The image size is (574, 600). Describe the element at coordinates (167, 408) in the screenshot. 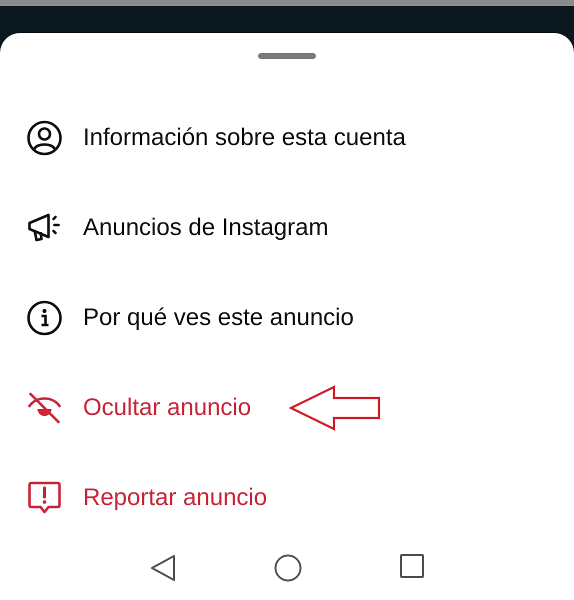

I see `menu-item: Ocultar anuncio` at that location.